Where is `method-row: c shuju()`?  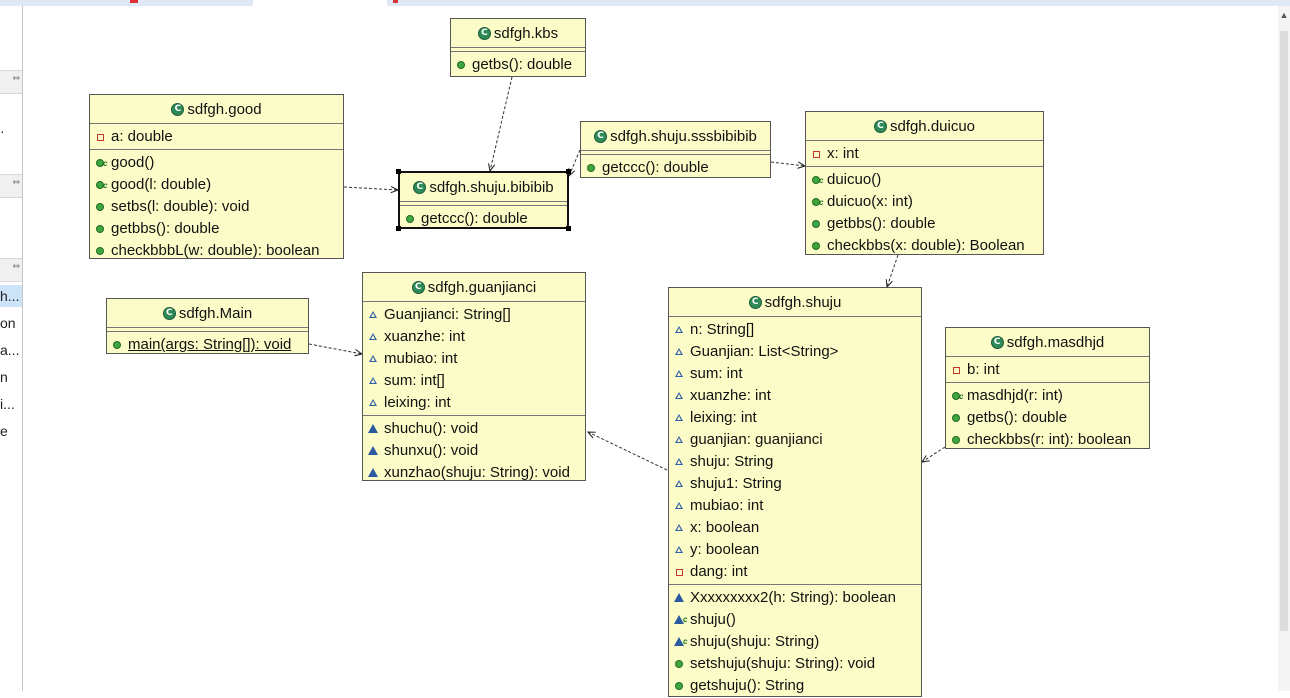 method-row: c shuju() is located at coordinates (795, 620).